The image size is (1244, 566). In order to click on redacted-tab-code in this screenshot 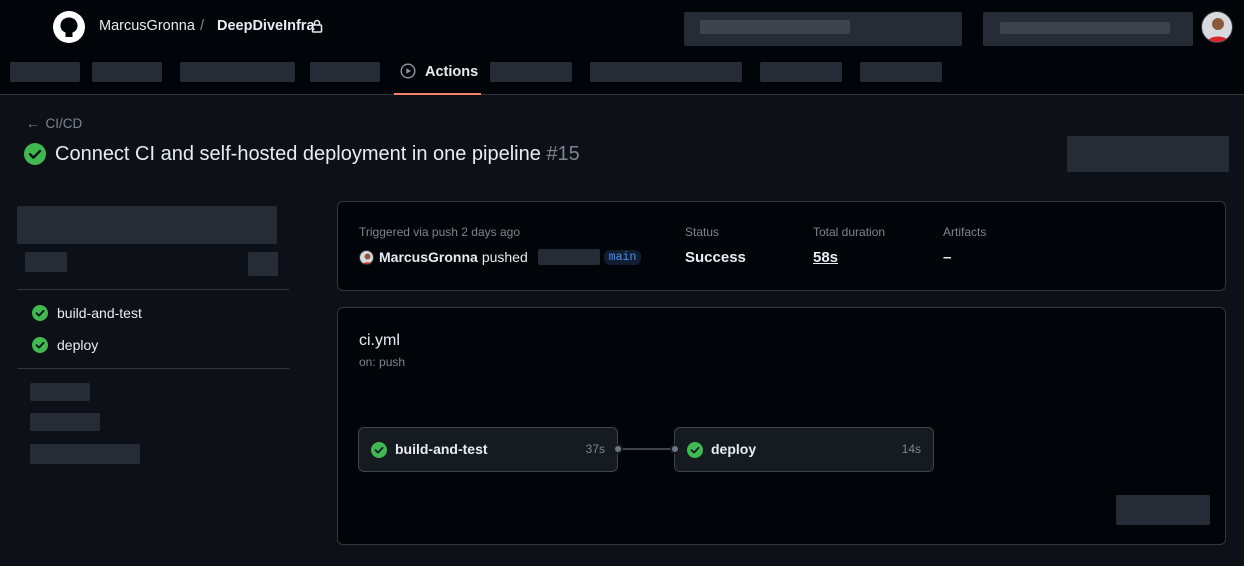, I will do `click(45, 72)`.